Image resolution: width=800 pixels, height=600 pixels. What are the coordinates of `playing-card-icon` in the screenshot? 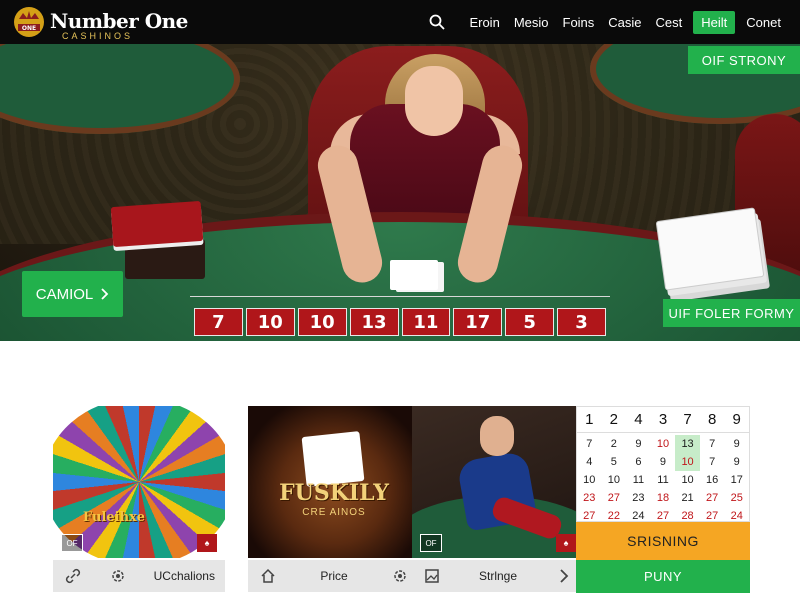 It's located at (333, 459).